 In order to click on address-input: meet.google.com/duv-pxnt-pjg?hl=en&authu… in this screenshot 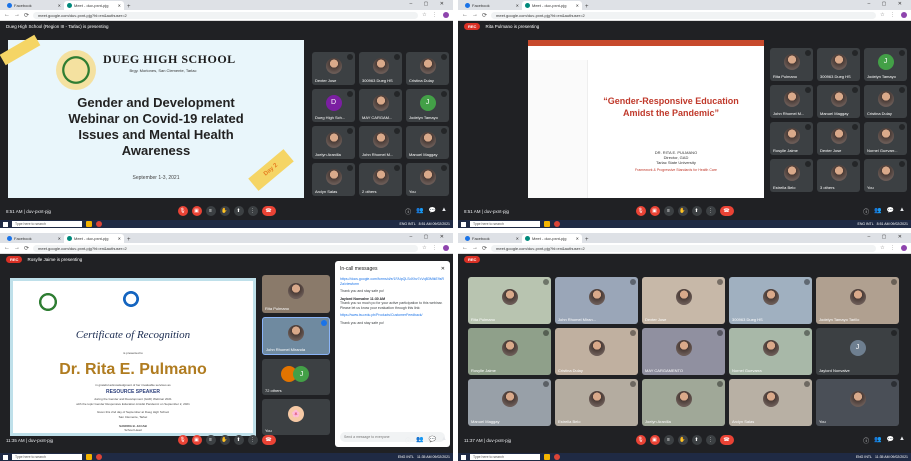, I will do `click(226, 248)`.